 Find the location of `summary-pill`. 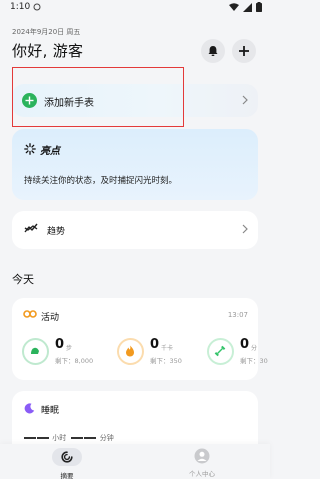

summary-pill is located at coordinates (67, 457).